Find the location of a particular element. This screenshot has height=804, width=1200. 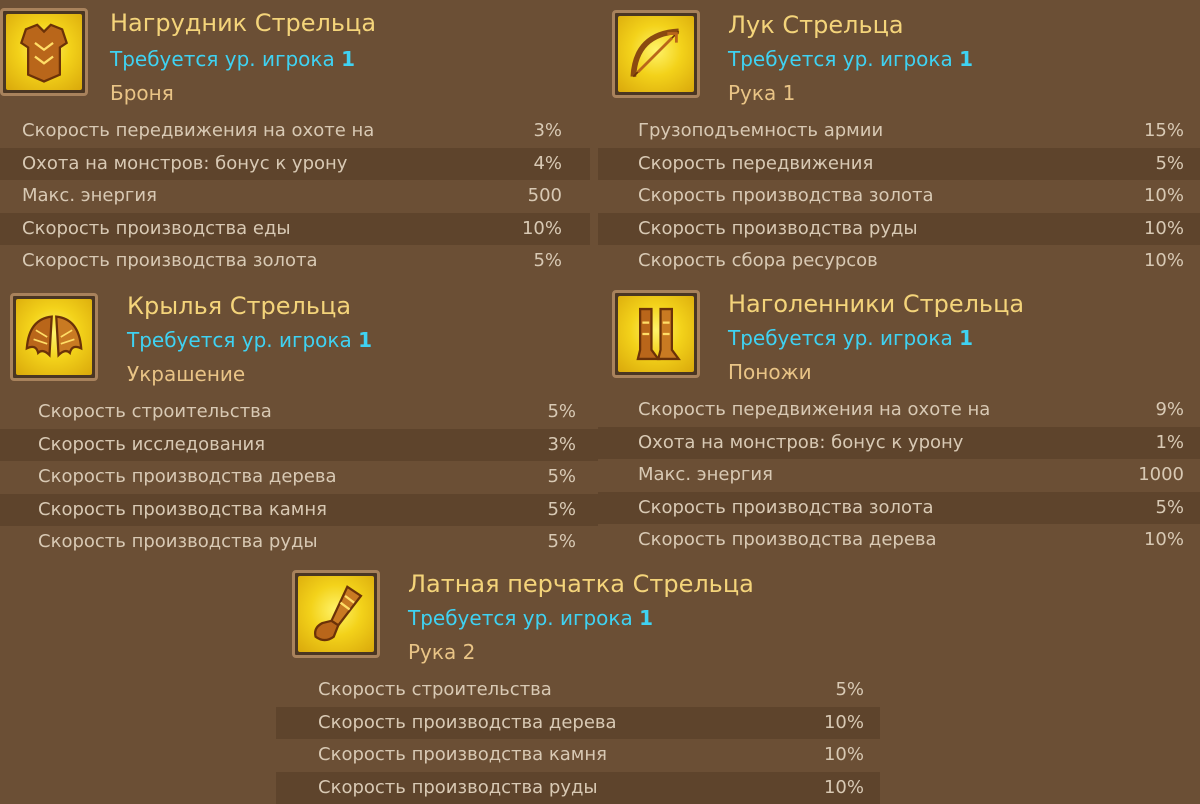

bow-icon-graphic is located at coordinates (655, 53).